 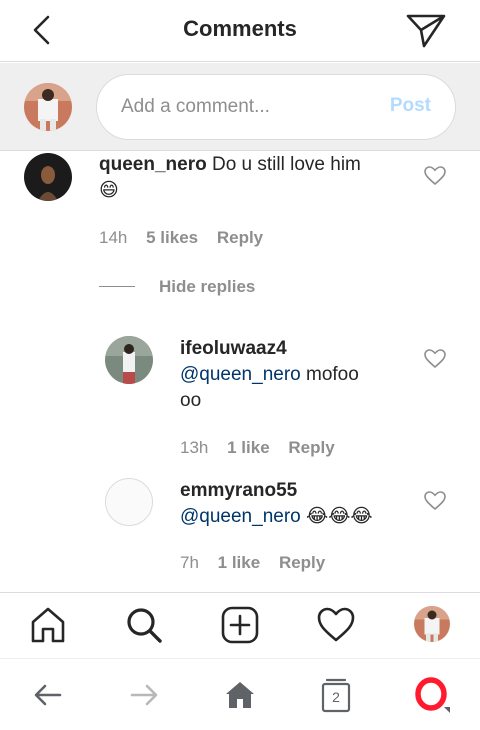 What do you see at coordinates (109, 190) in the screenshot?
I see `emoji: 😄` at bounding box center [109, 190].